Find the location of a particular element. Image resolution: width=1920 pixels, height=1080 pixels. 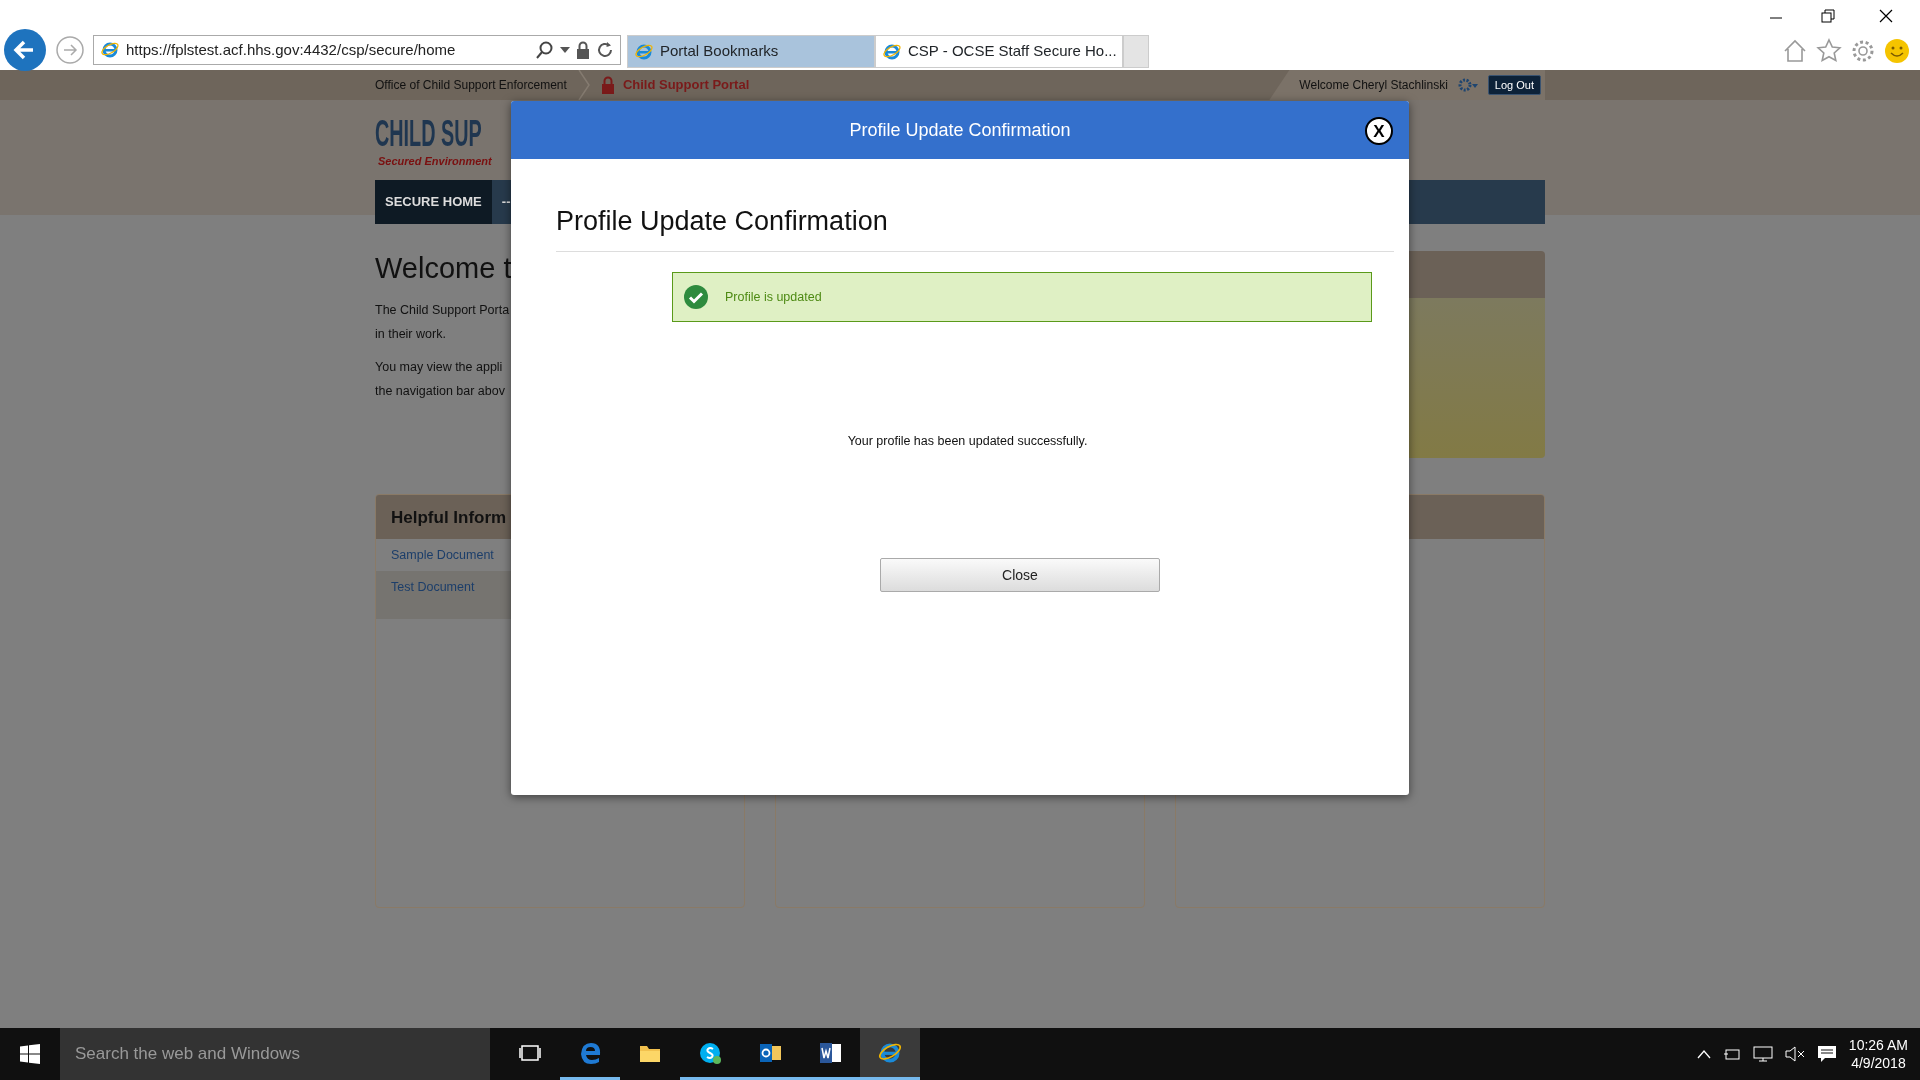

nav-item: SECURE HOME is located at coordinates (433, 201).